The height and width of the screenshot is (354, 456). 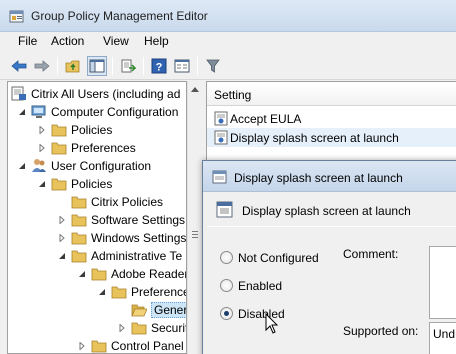 I want to click on export-list-button, so click(x=128, y=66).